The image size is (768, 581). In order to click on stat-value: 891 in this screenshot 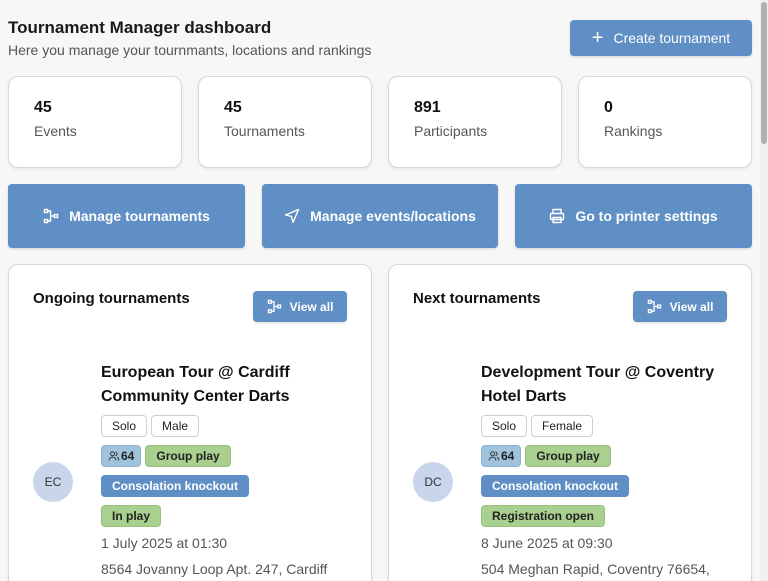, I will do `click(427, 107)`.